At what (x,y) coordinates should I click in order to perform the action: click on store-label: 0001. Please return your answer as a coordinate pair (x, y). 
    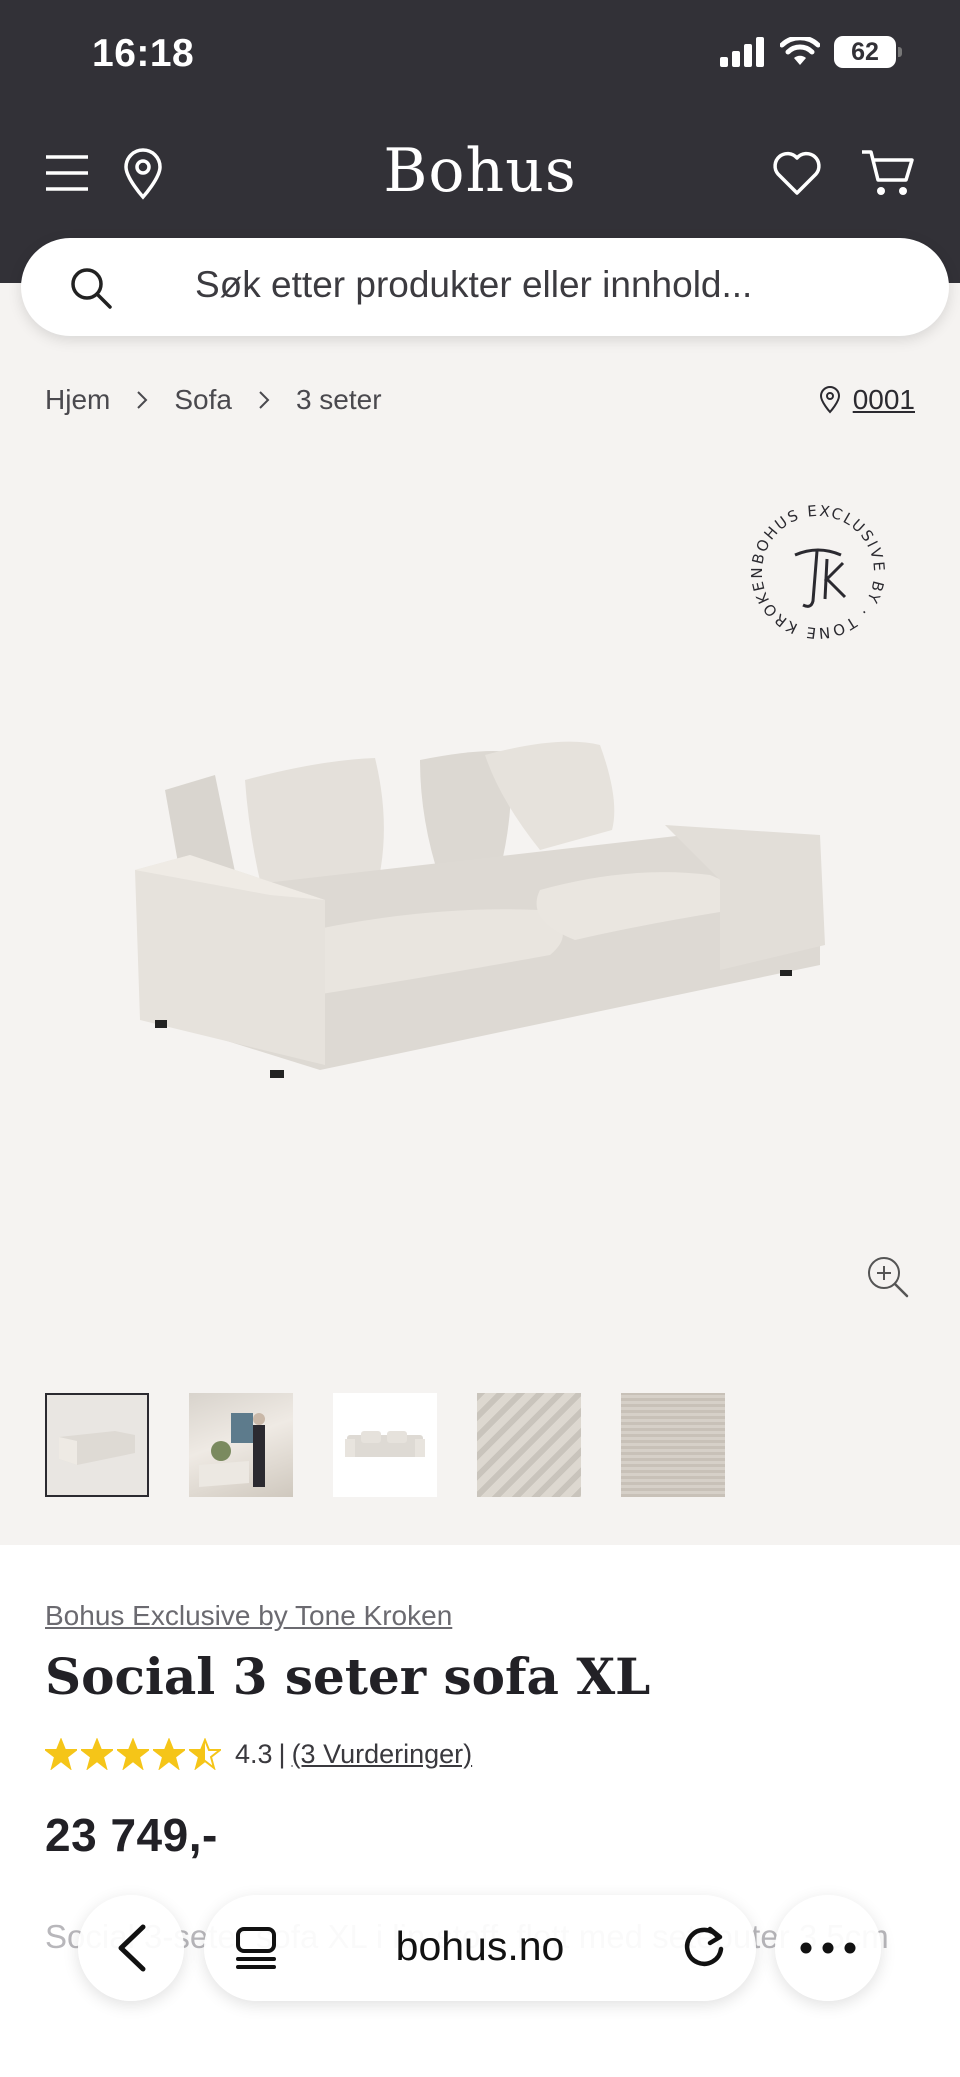
    Looking at the image, I should click on (884, 400).